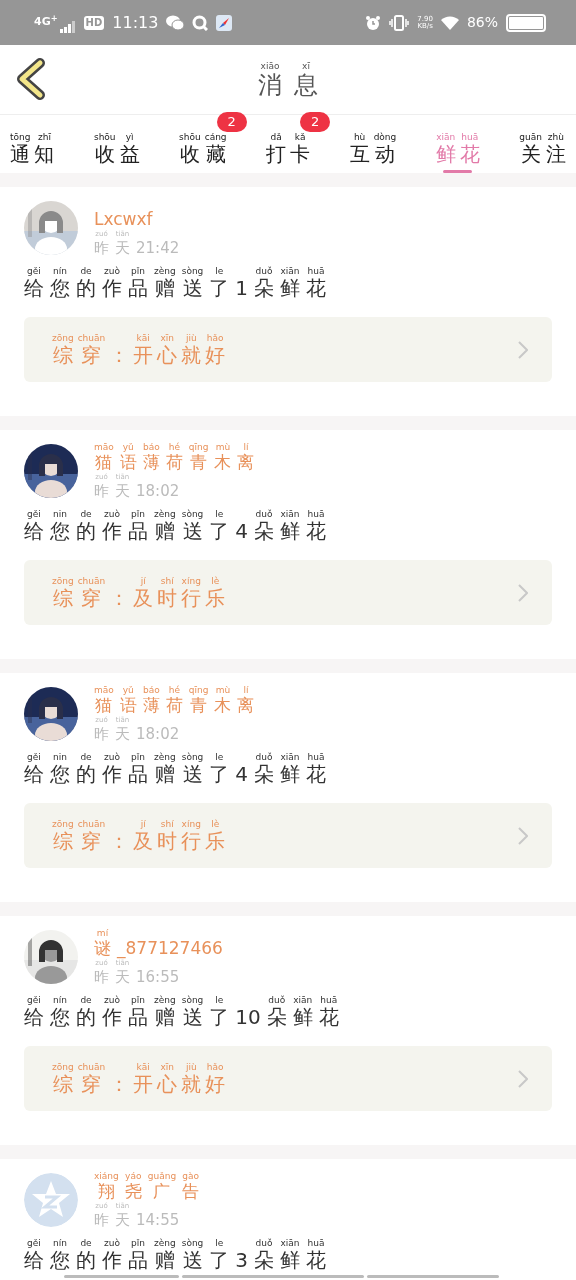 The height and width of the screenshot is (1280, 576). I want to click on vibrate-icon, so click(399, 22).